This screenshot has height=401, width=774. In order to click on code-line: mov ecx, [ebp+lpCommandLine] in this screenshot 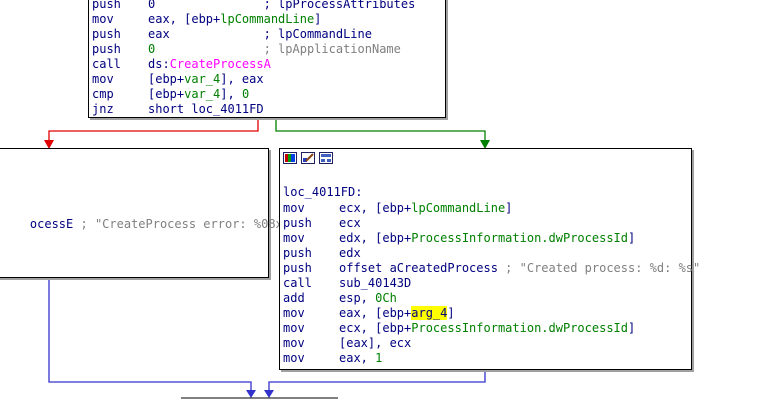, I will do `click(488, 208)`.